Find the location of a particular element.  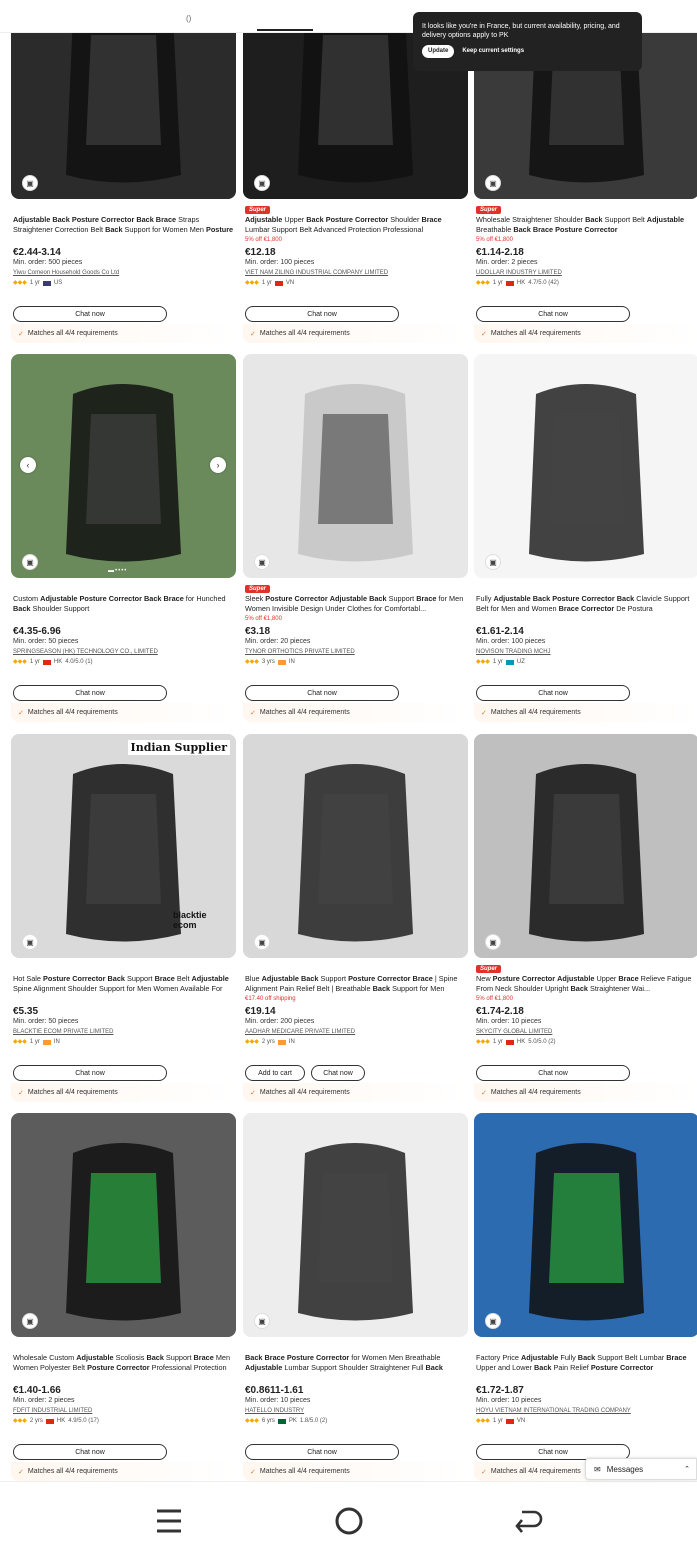

supplier-link: HATELLO INDUSTRY is located at coordinates (355, 1411).